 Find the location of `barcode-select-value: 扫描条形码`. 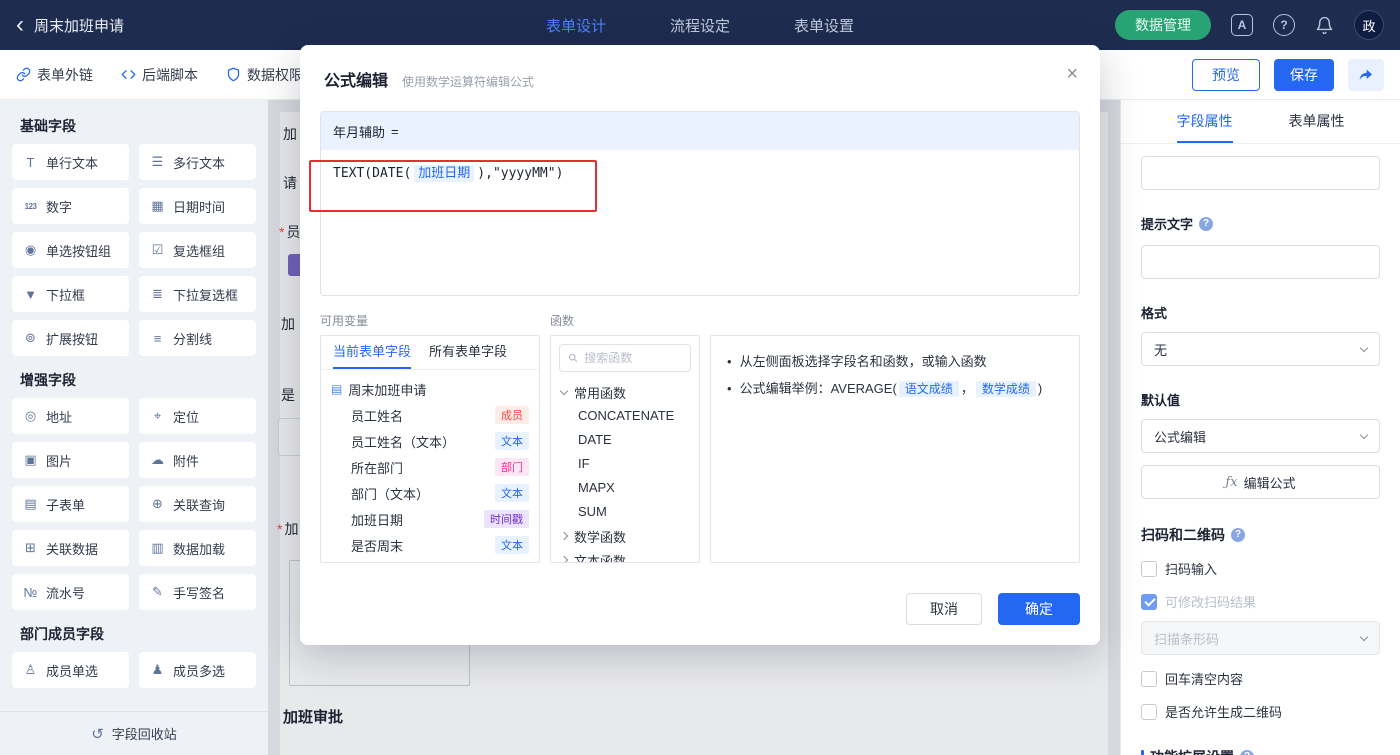

barcode-select-value: 扫描条形码 is located at coordinates (1187, 639).